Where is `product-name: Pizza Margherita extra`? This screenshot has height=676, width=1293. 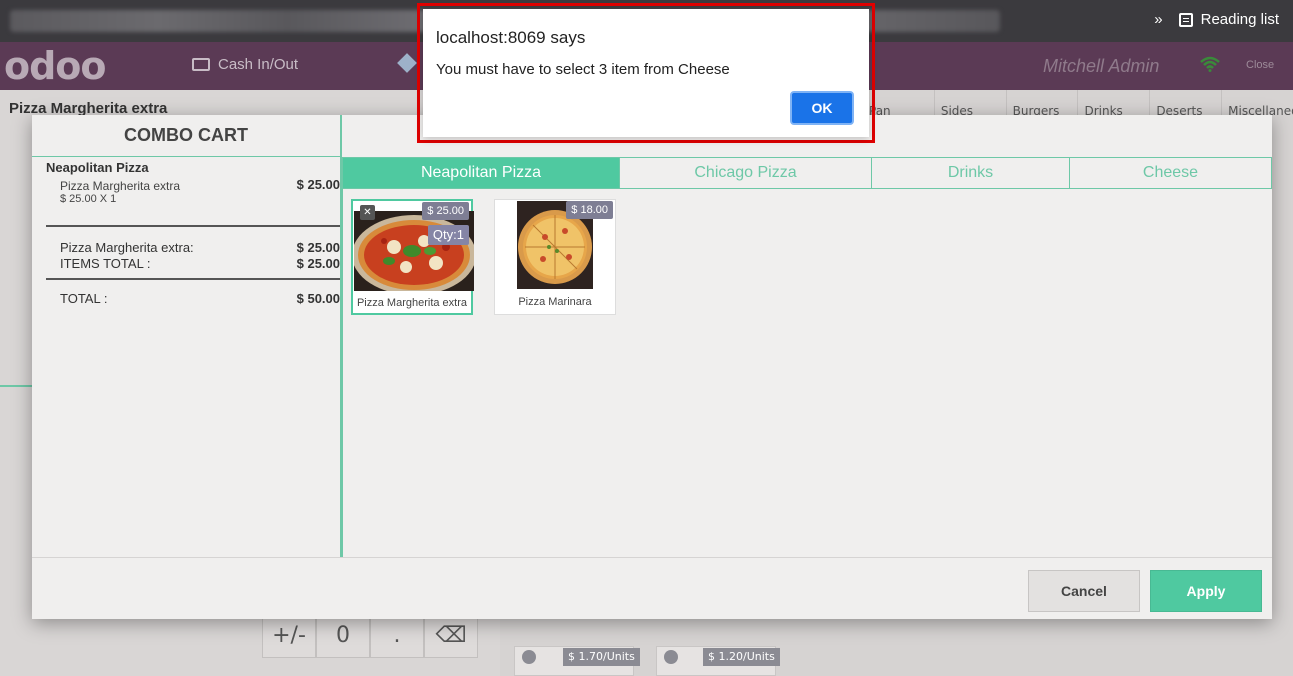
product-name: Pizza Margherita extra is located at coordinates (412, 303).